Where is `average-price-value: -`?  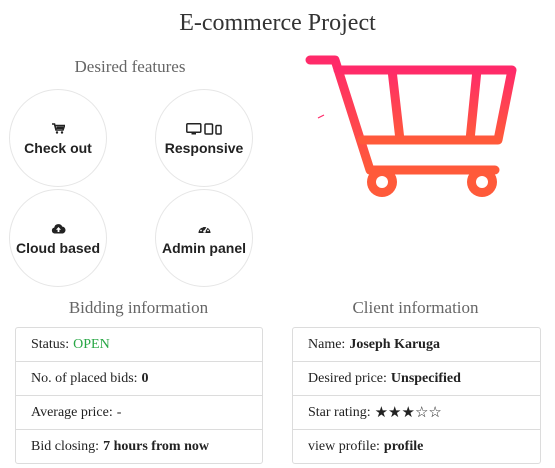
average-price-value: - is located at coordinates (119, 412).